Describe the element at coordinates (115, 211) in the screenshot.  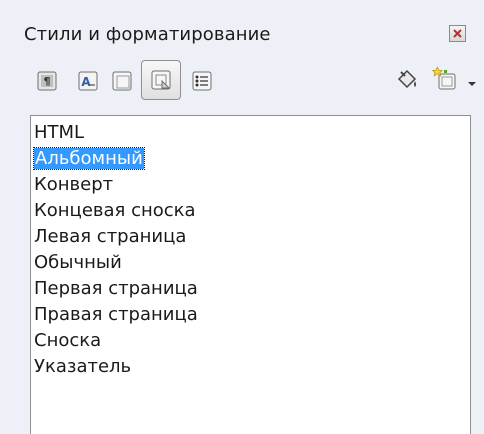
I see `list-item: Концевая сноска` at that location.